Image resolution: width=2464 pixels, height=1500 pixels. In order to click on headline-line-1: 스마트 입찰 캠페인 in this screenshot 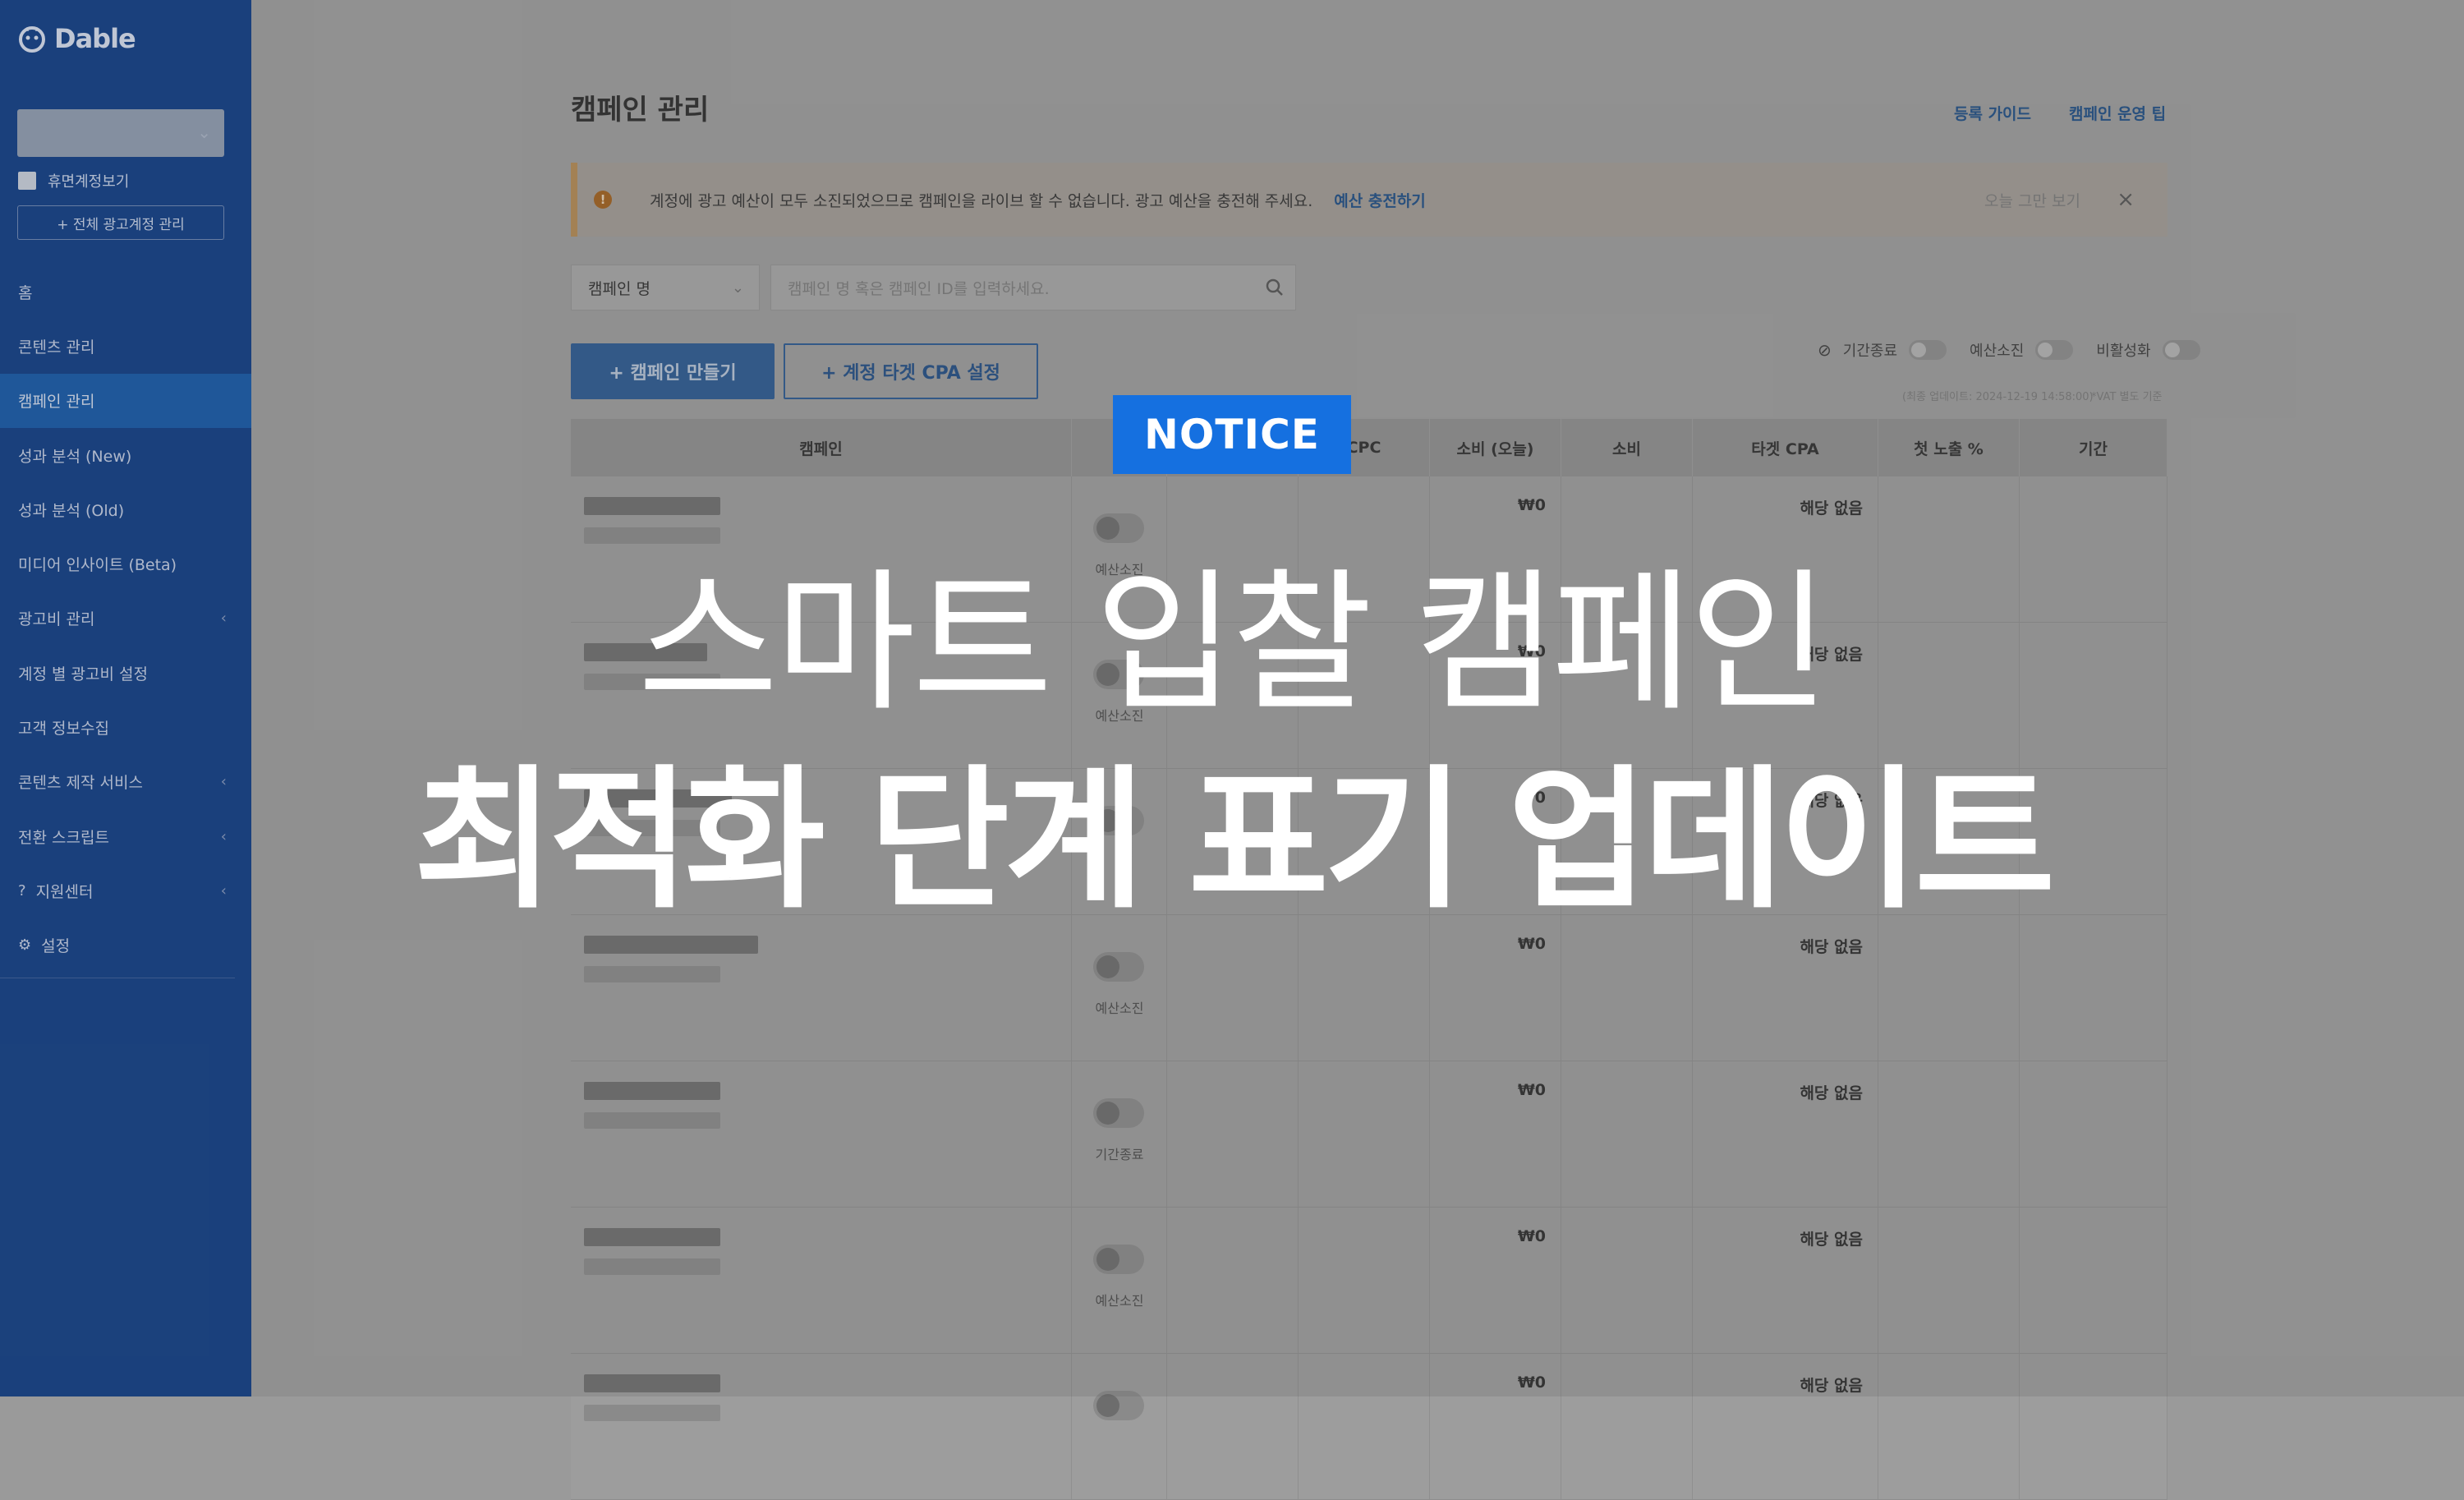, I will do `click(1233, 643)`.